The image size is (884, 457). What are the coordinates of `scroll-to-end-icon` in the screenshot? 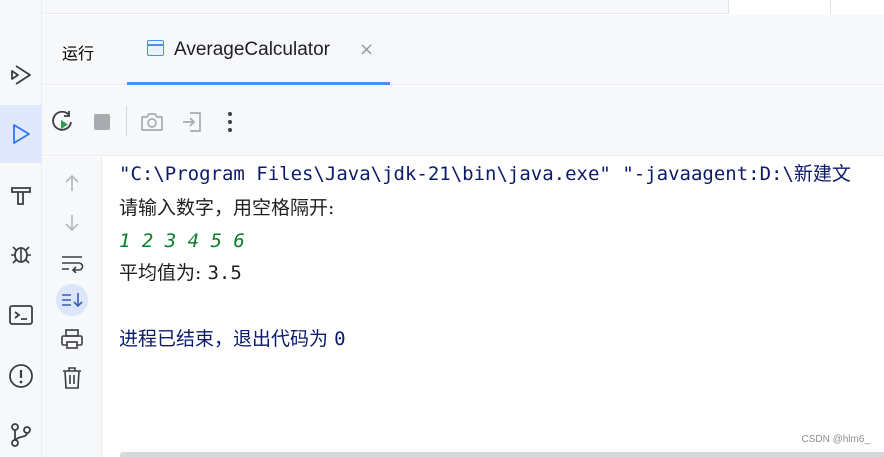 It's located at (72, 300).